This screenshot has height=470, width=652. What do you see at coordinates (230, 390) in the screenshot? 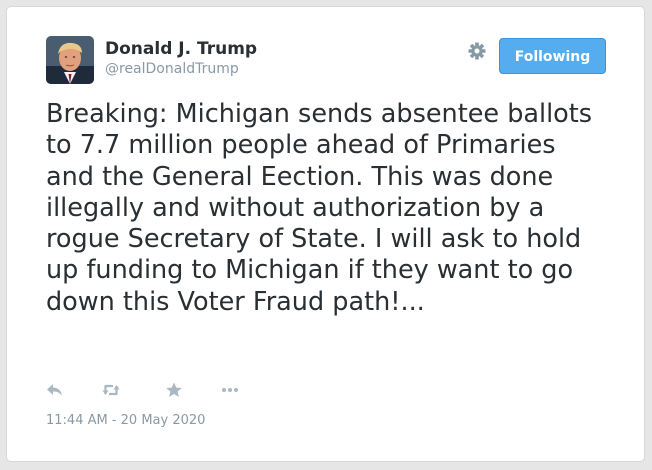
I see `more-icon` at bounding box center [230, 390].